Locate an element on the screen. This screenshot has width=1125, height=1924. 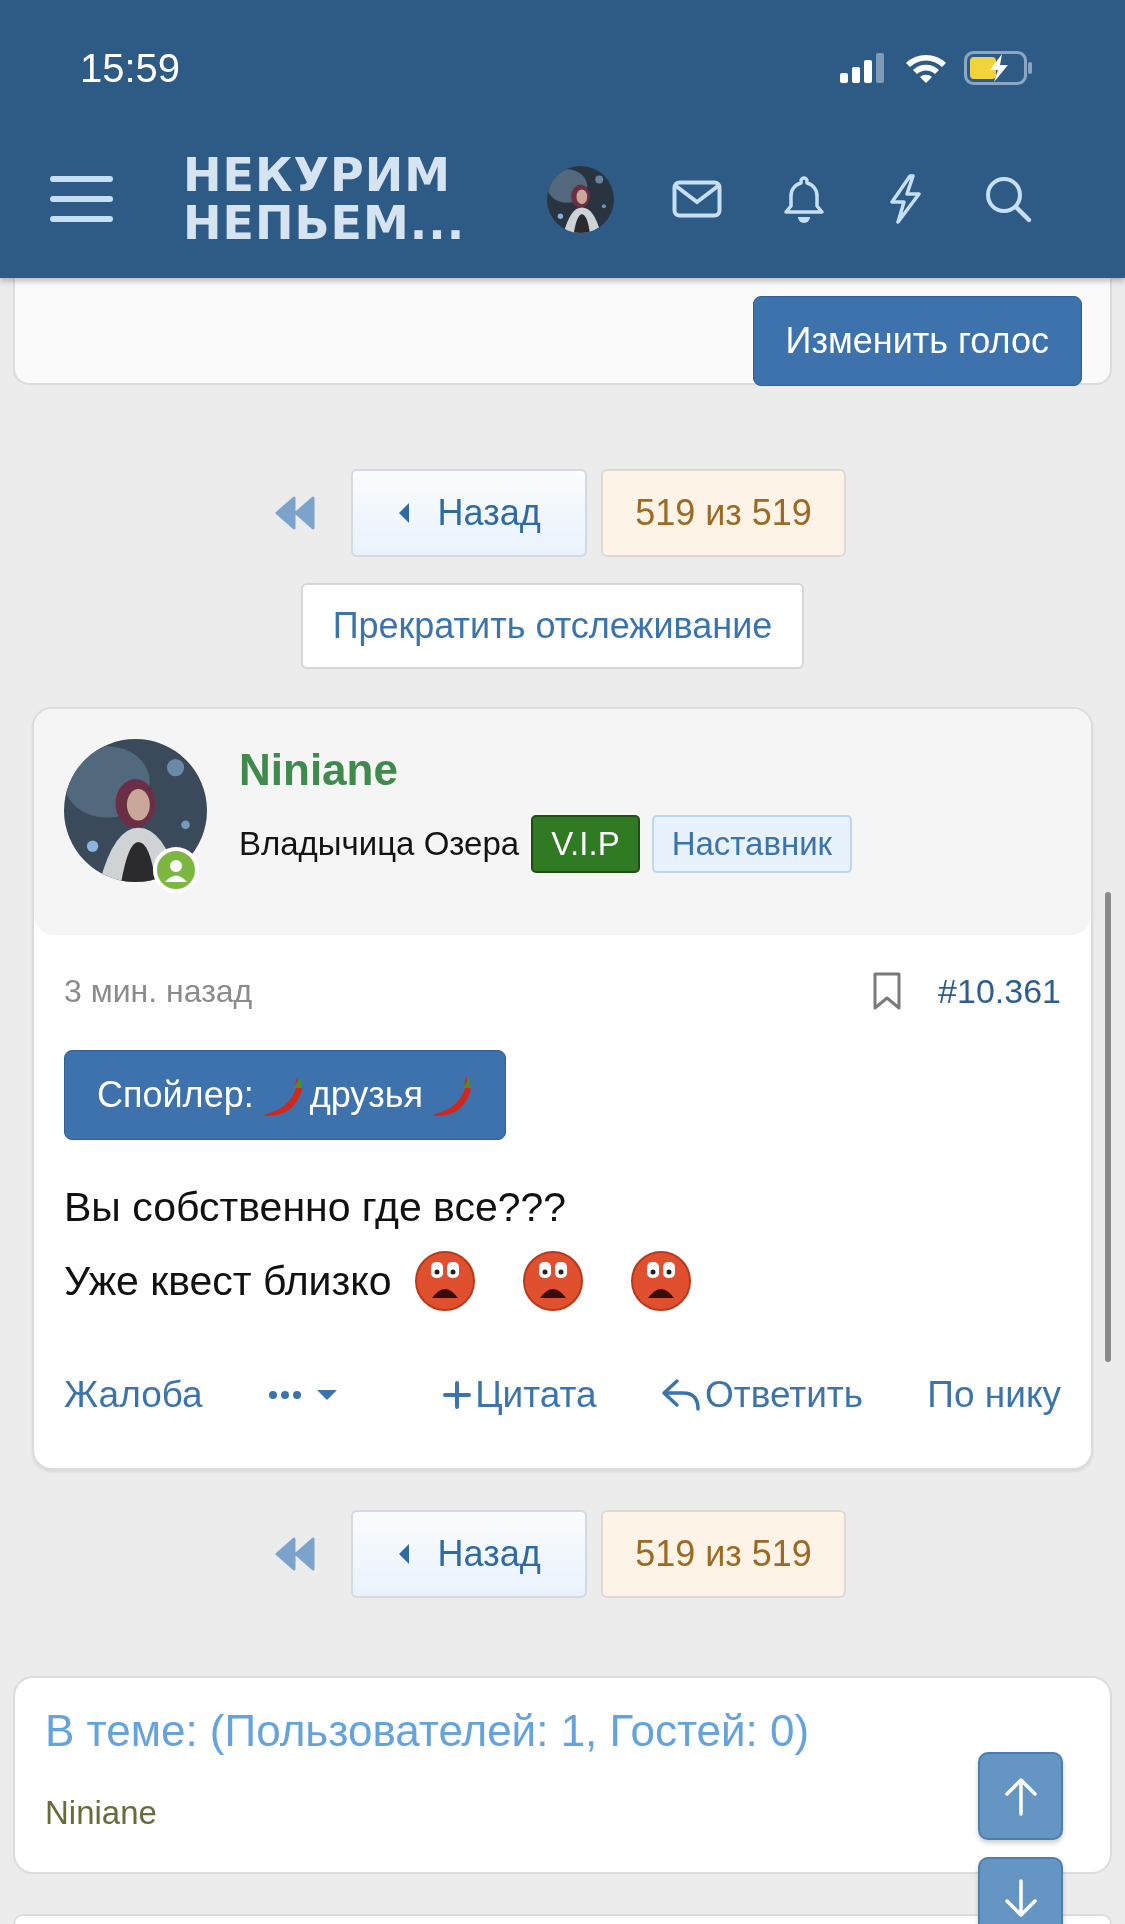
post-number: #10.361 is located at coordinates (999, 991).